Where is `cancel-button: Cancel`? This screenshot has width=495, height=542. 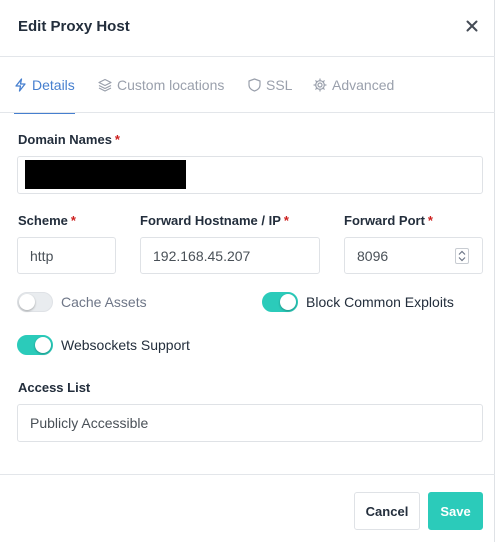 cancel-button: Cancel is located at coordinates (387, 511).